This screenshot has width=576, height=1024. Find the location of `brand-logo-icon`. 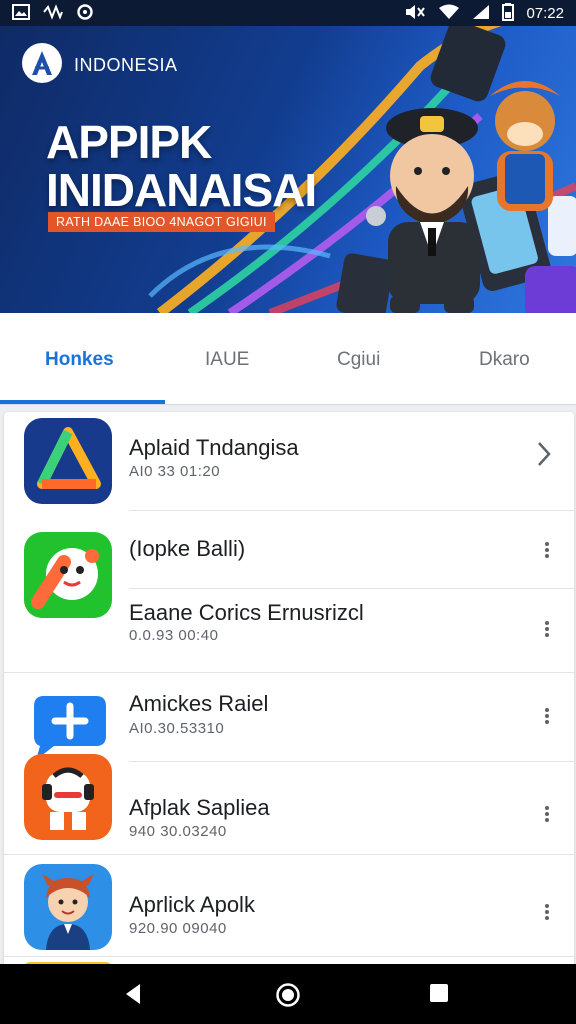

brand-logo-icon is located at coordinates (42, 63).